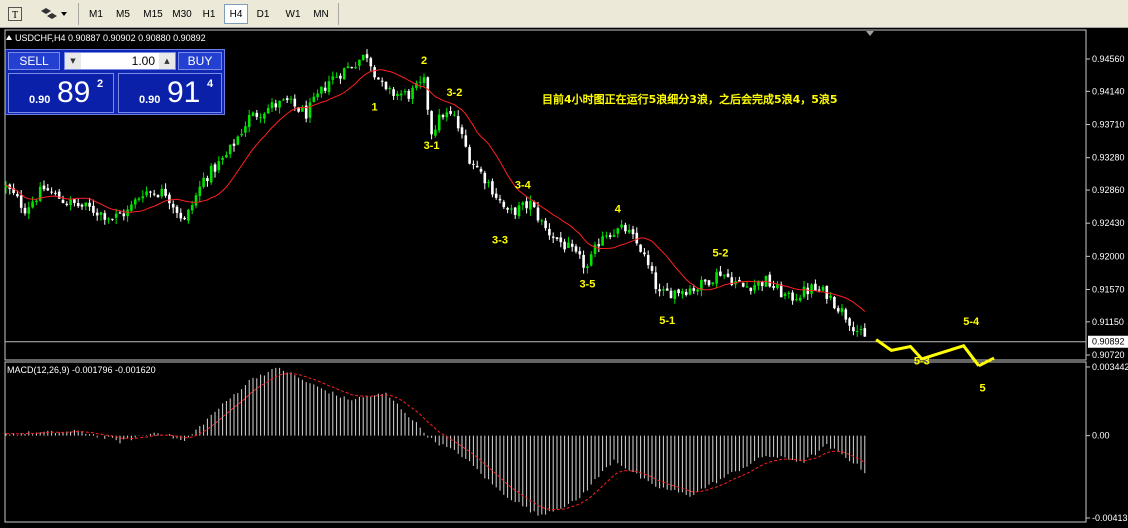 The height and width of the screenshot is (528, 1128). I want to click on sell-quote-button: 0.90 89 2, so click(61, 93).